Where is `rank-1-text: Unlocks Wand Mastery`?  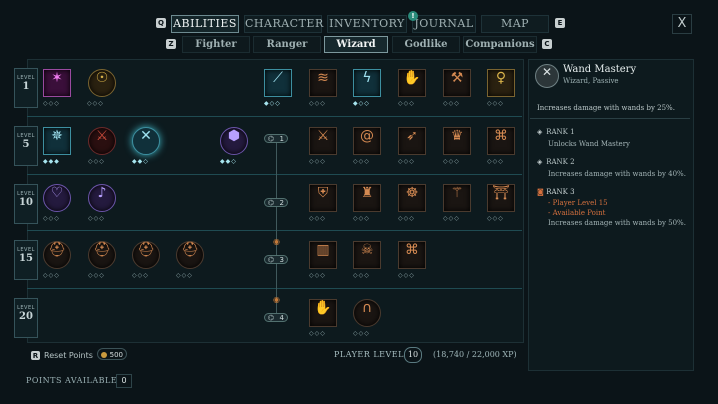 rank-1-text: Unlocks Wand Mastery is located at coordinates (589, 144).